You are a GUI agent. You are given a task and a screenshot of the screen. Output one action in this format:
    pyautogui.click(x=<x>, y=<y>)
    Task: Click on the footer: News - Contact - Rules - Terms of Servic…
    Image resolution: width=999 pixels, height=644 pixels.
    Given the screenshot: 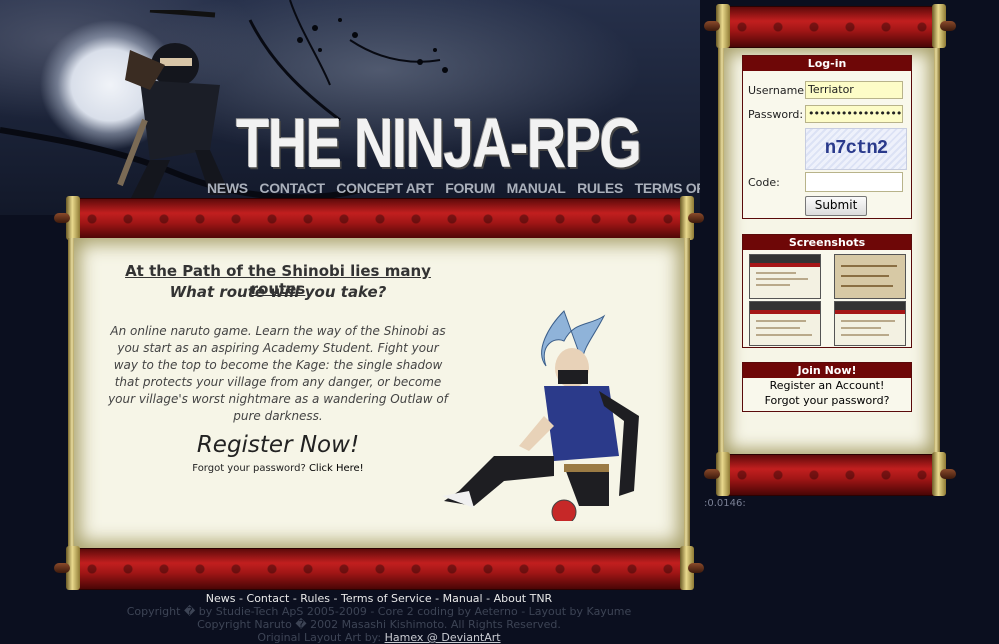 What is the action you would take?
    pyautogui.click(x=379, y=618)
    